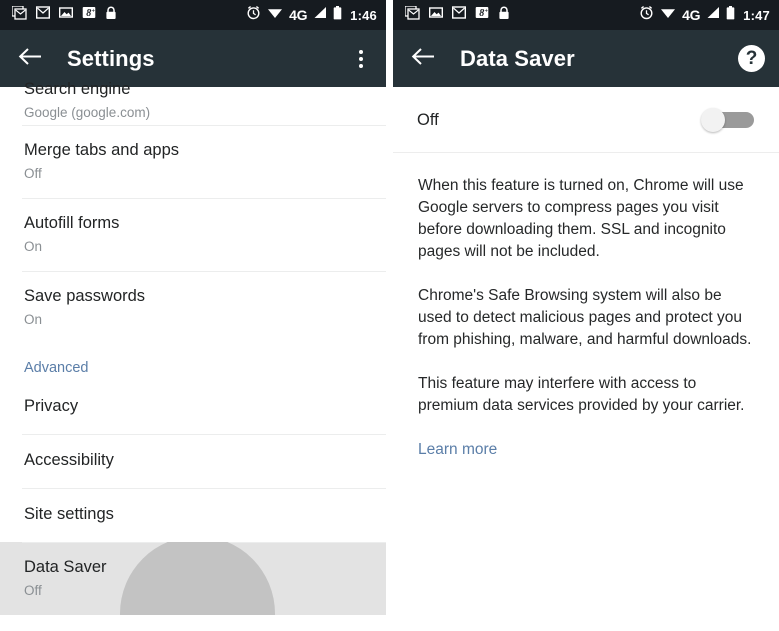  What do you see at coordinates (193, 515) in the screenshot?
I see `list-item-site-settings: Site settings` at bounding box center [193, 515].